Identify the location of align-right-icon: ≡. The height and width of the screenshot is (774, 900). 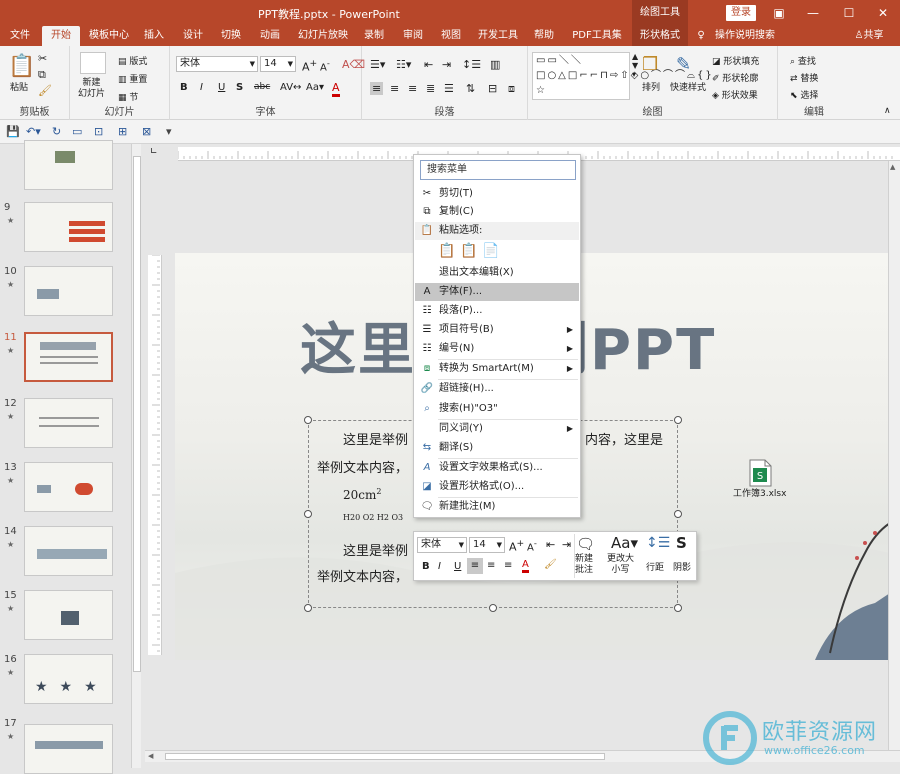
(412, 88).